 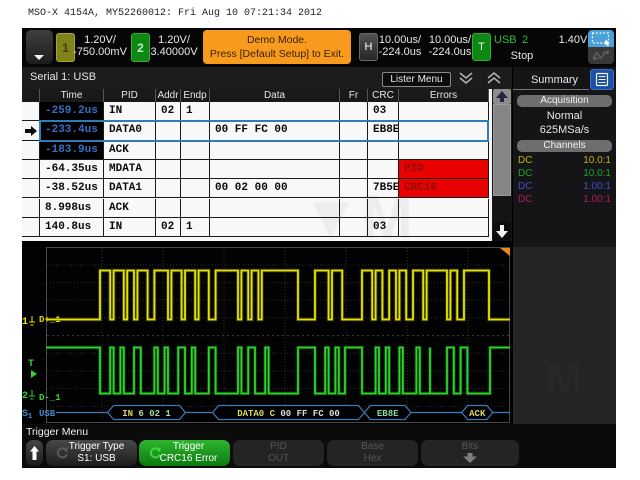 What do you see at coordinates (388, 414) in the screenshot?
I see `svg-text: EB8E` at bounding box center [388, 414].